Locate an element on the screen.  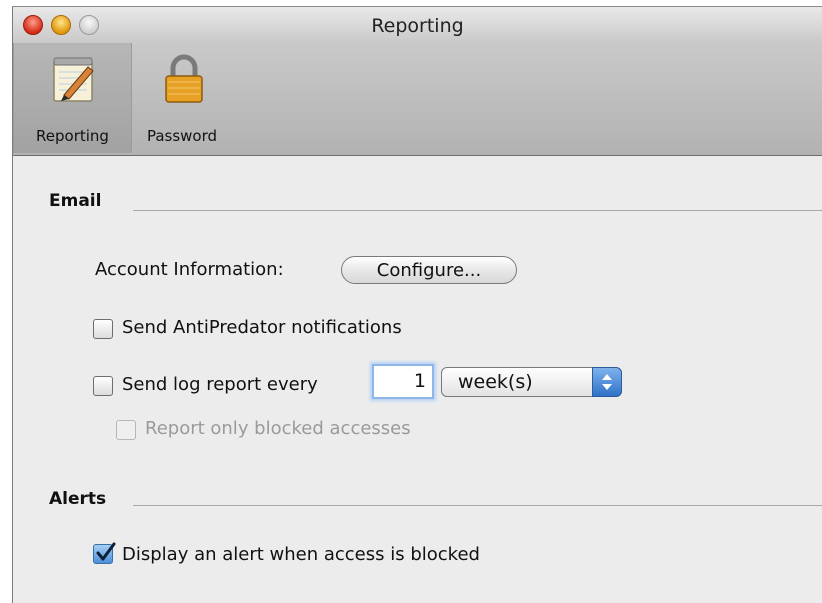
alerts-divider is located at coordinates (477, 505).